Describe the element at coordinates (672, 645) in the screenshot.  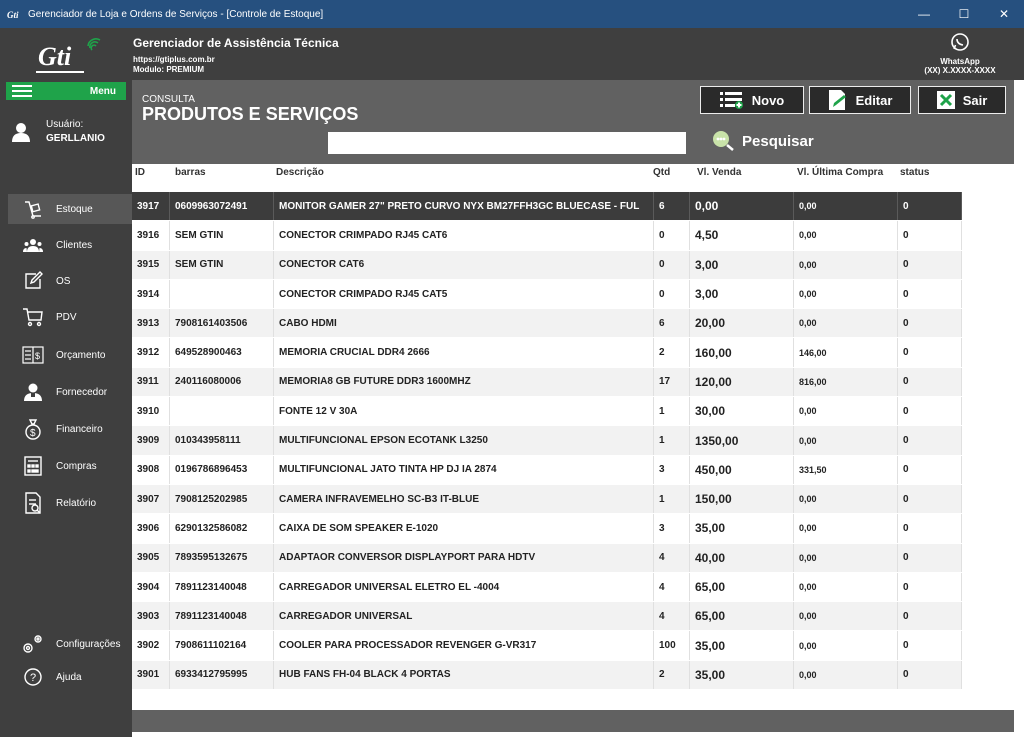
I see `cell-quantity: 100` at that location.